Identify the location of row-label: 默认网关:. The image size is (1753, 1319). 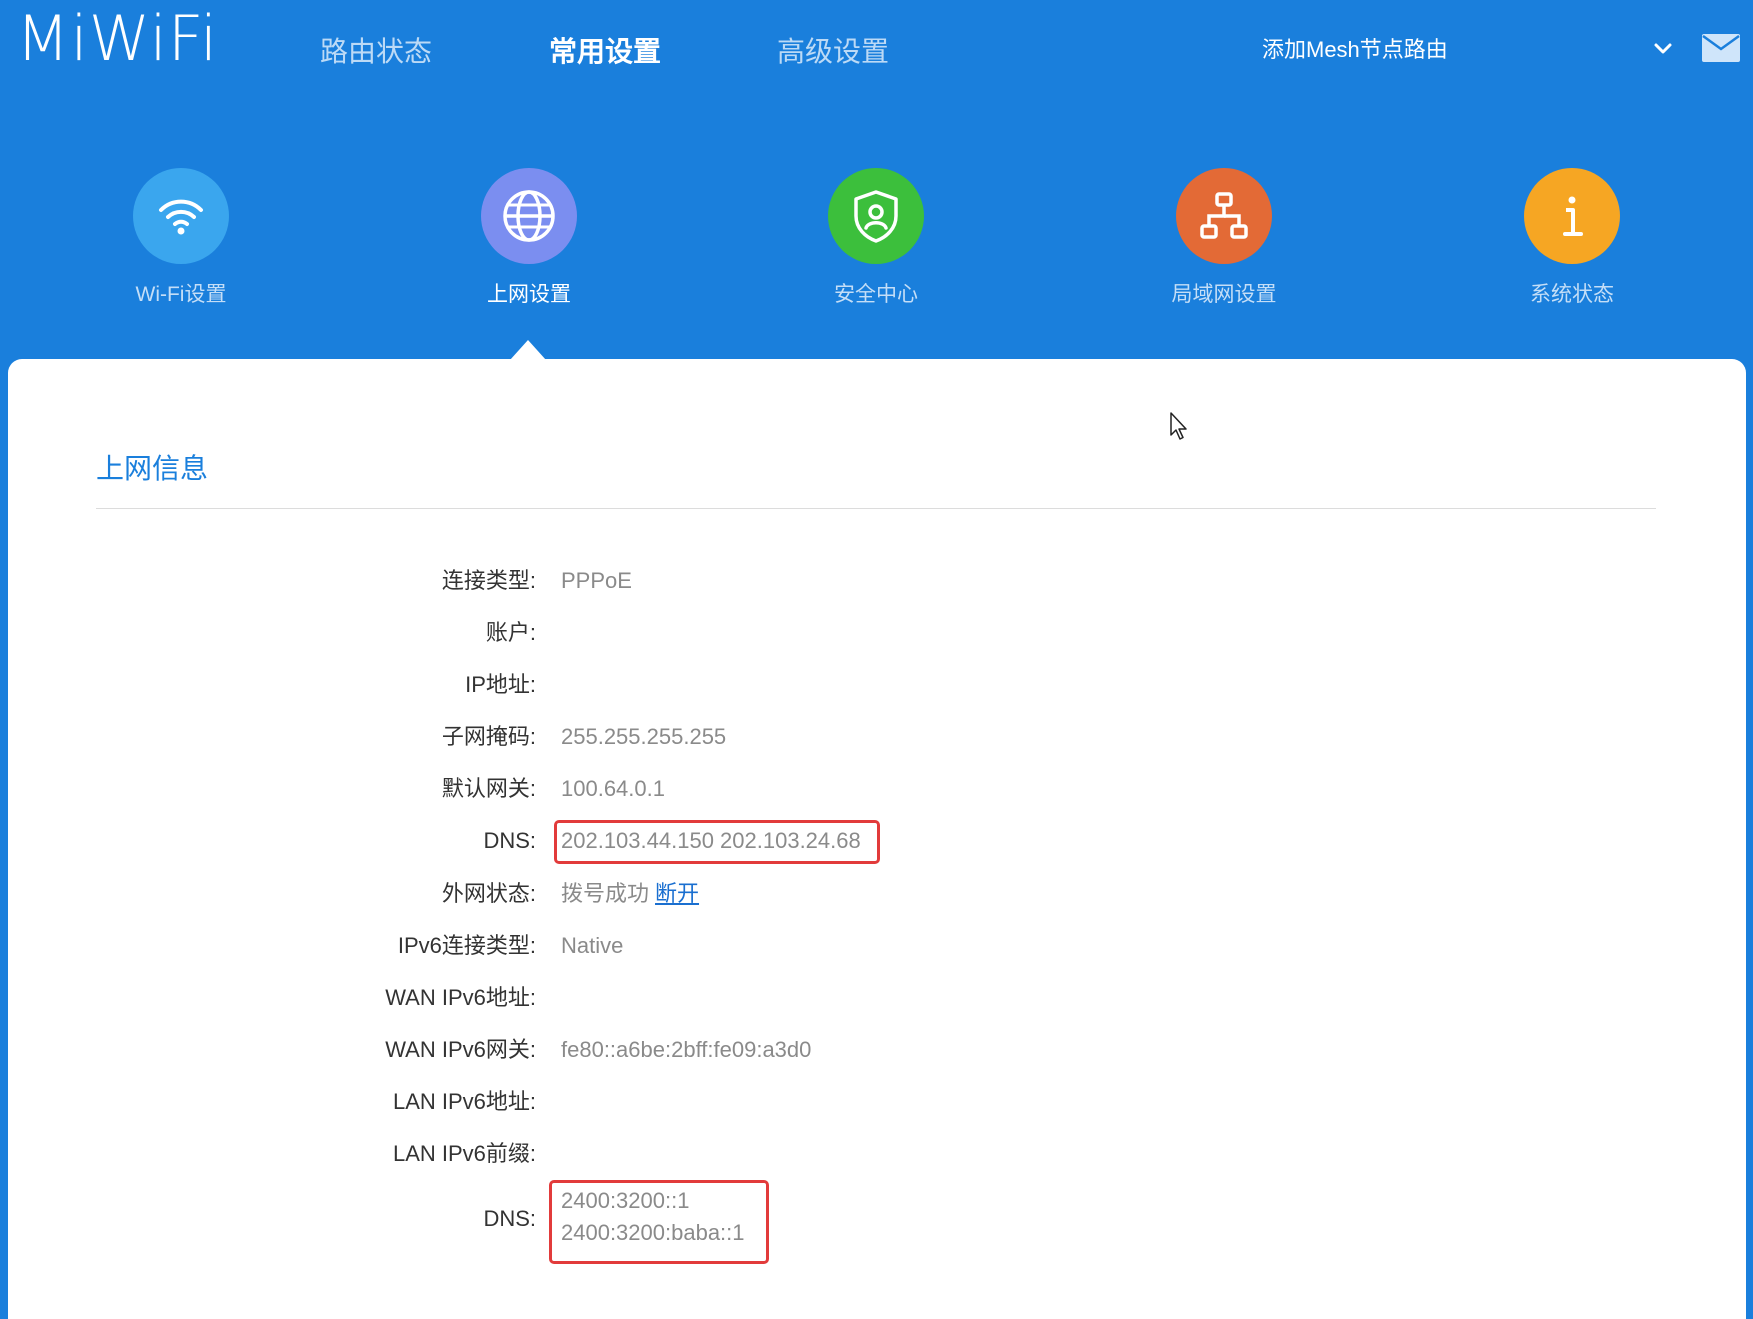
(488, 788).